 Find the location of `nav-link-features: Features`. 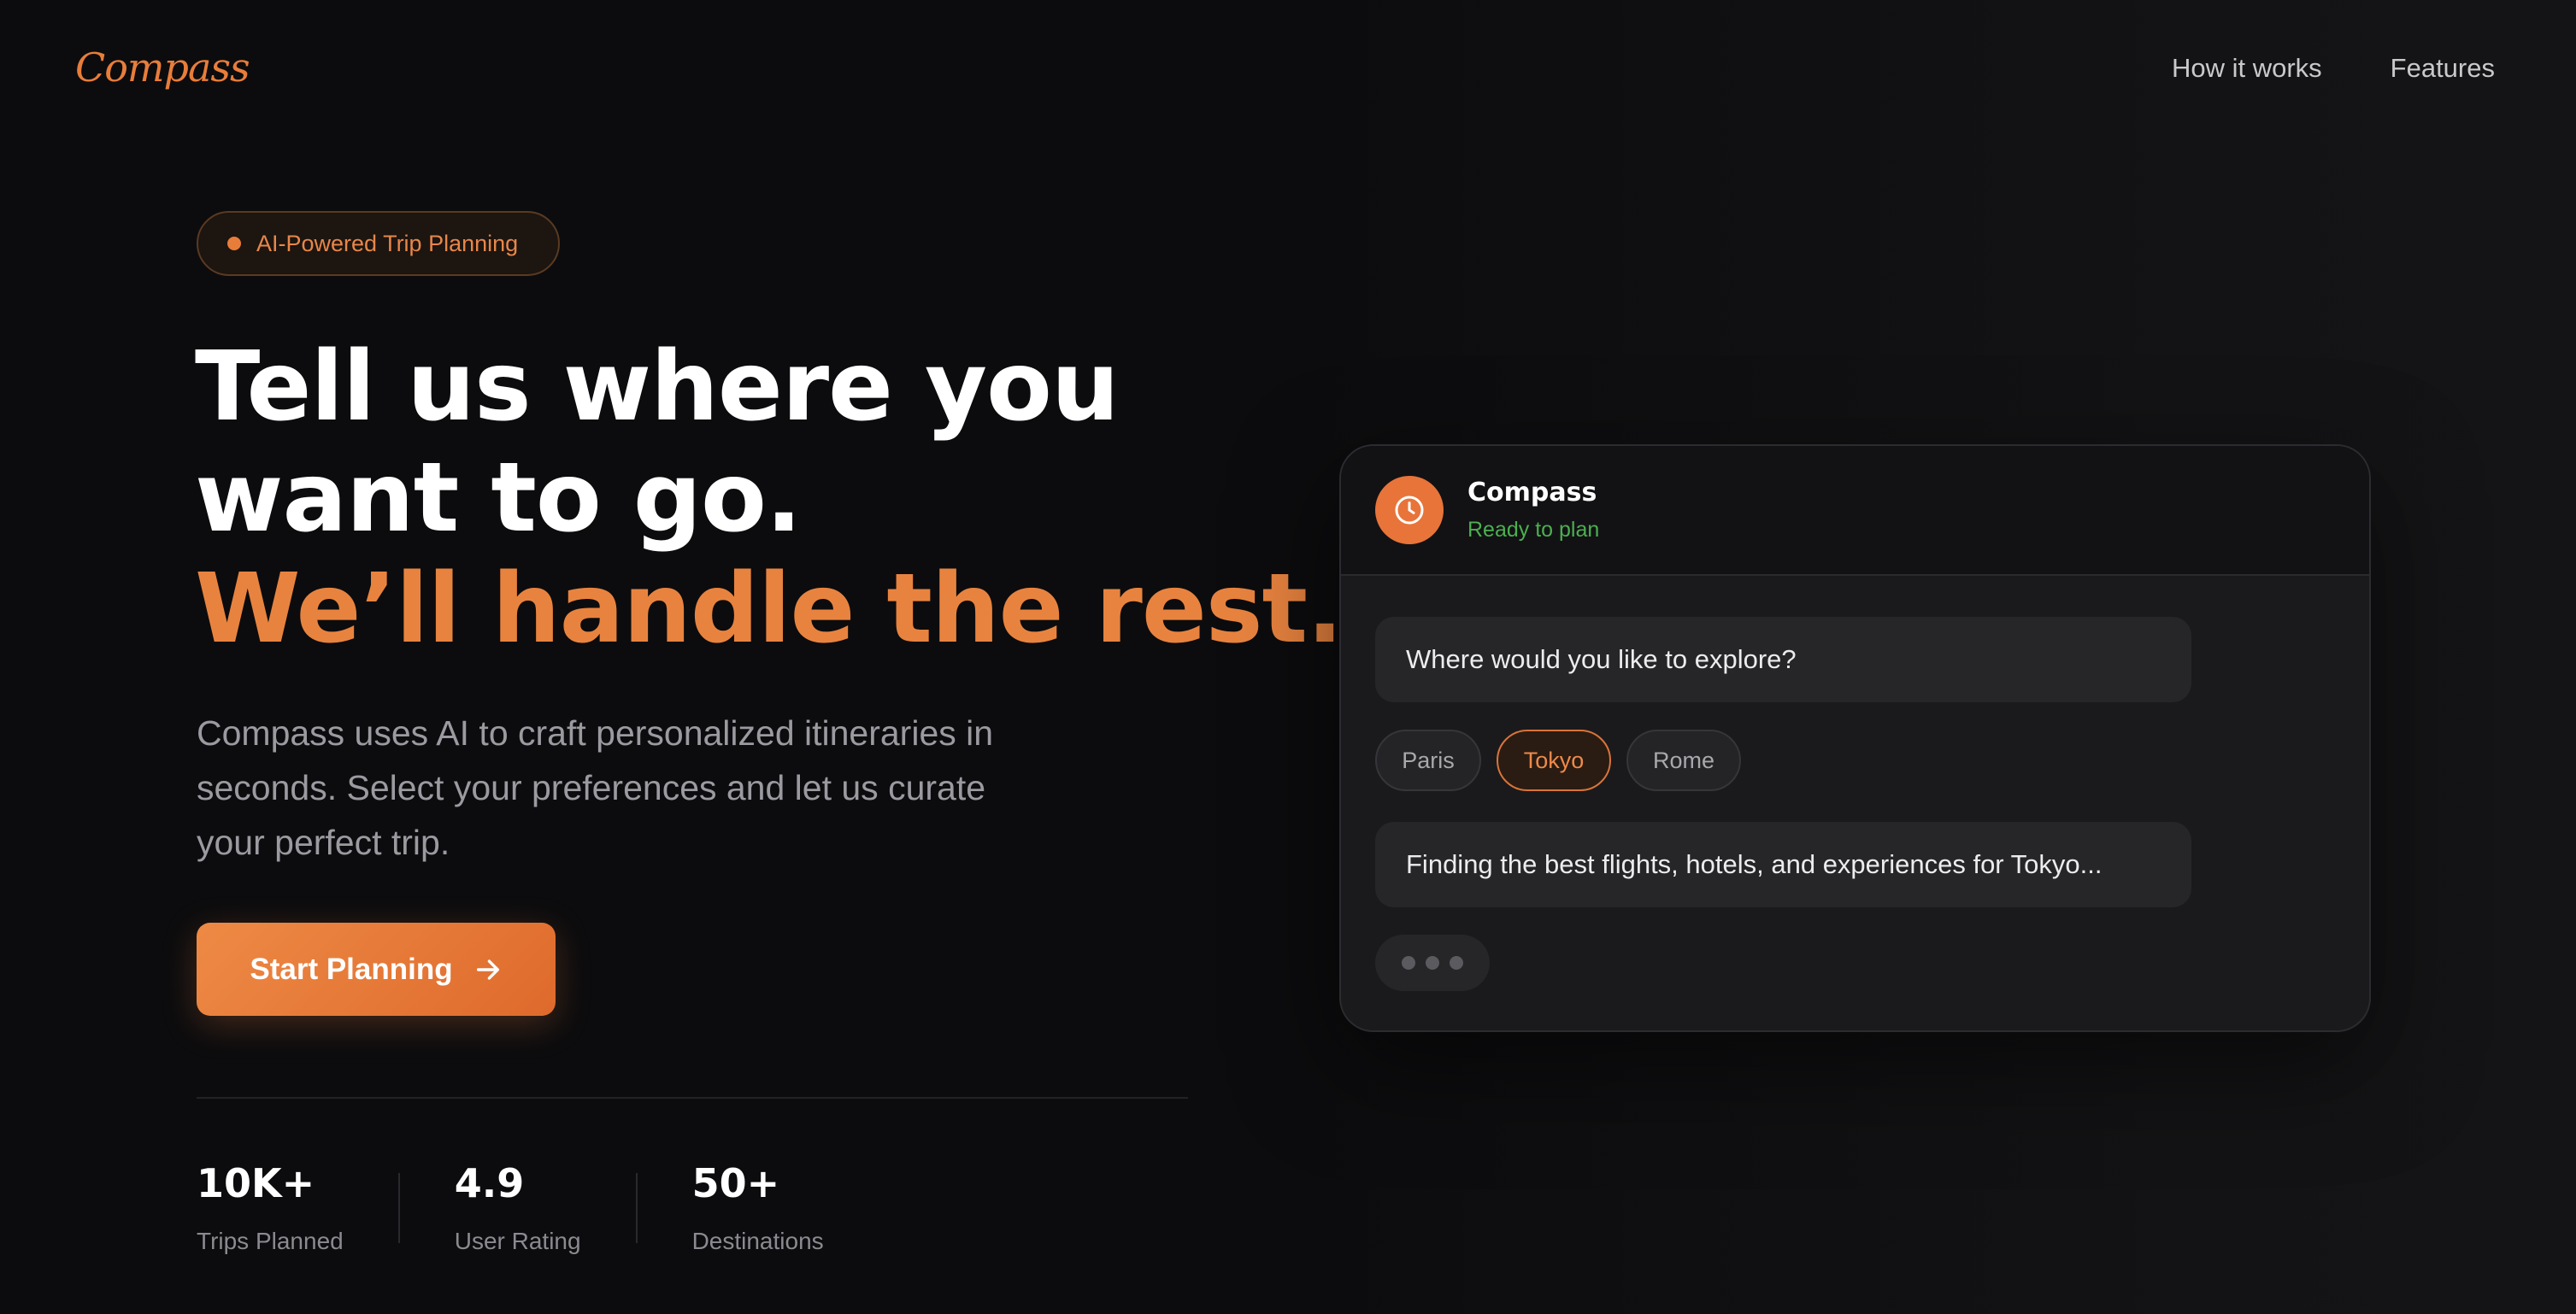

nav-link-features: Features is located at coordinates (2443, 69).